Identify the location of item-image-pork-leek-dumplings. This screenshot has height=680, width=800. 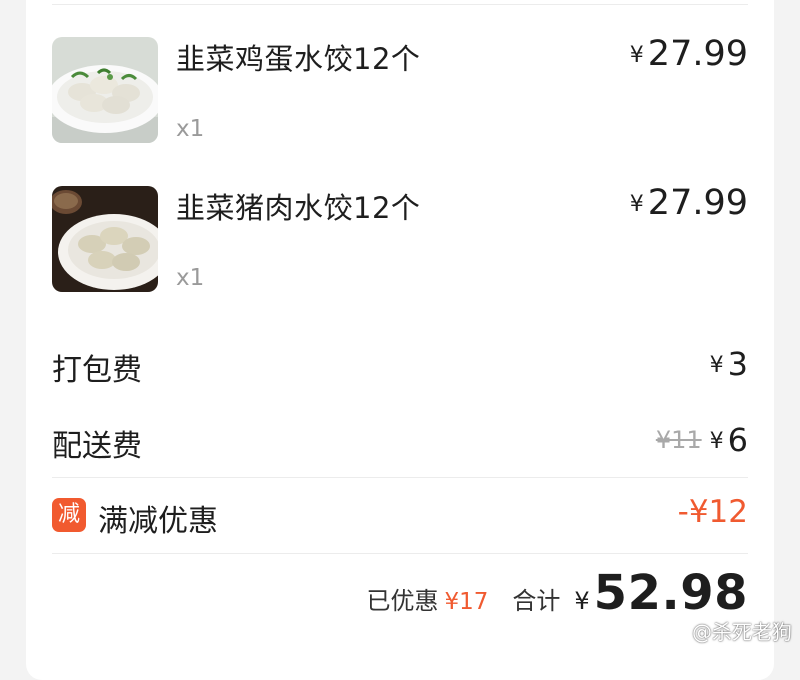
(105, 239).